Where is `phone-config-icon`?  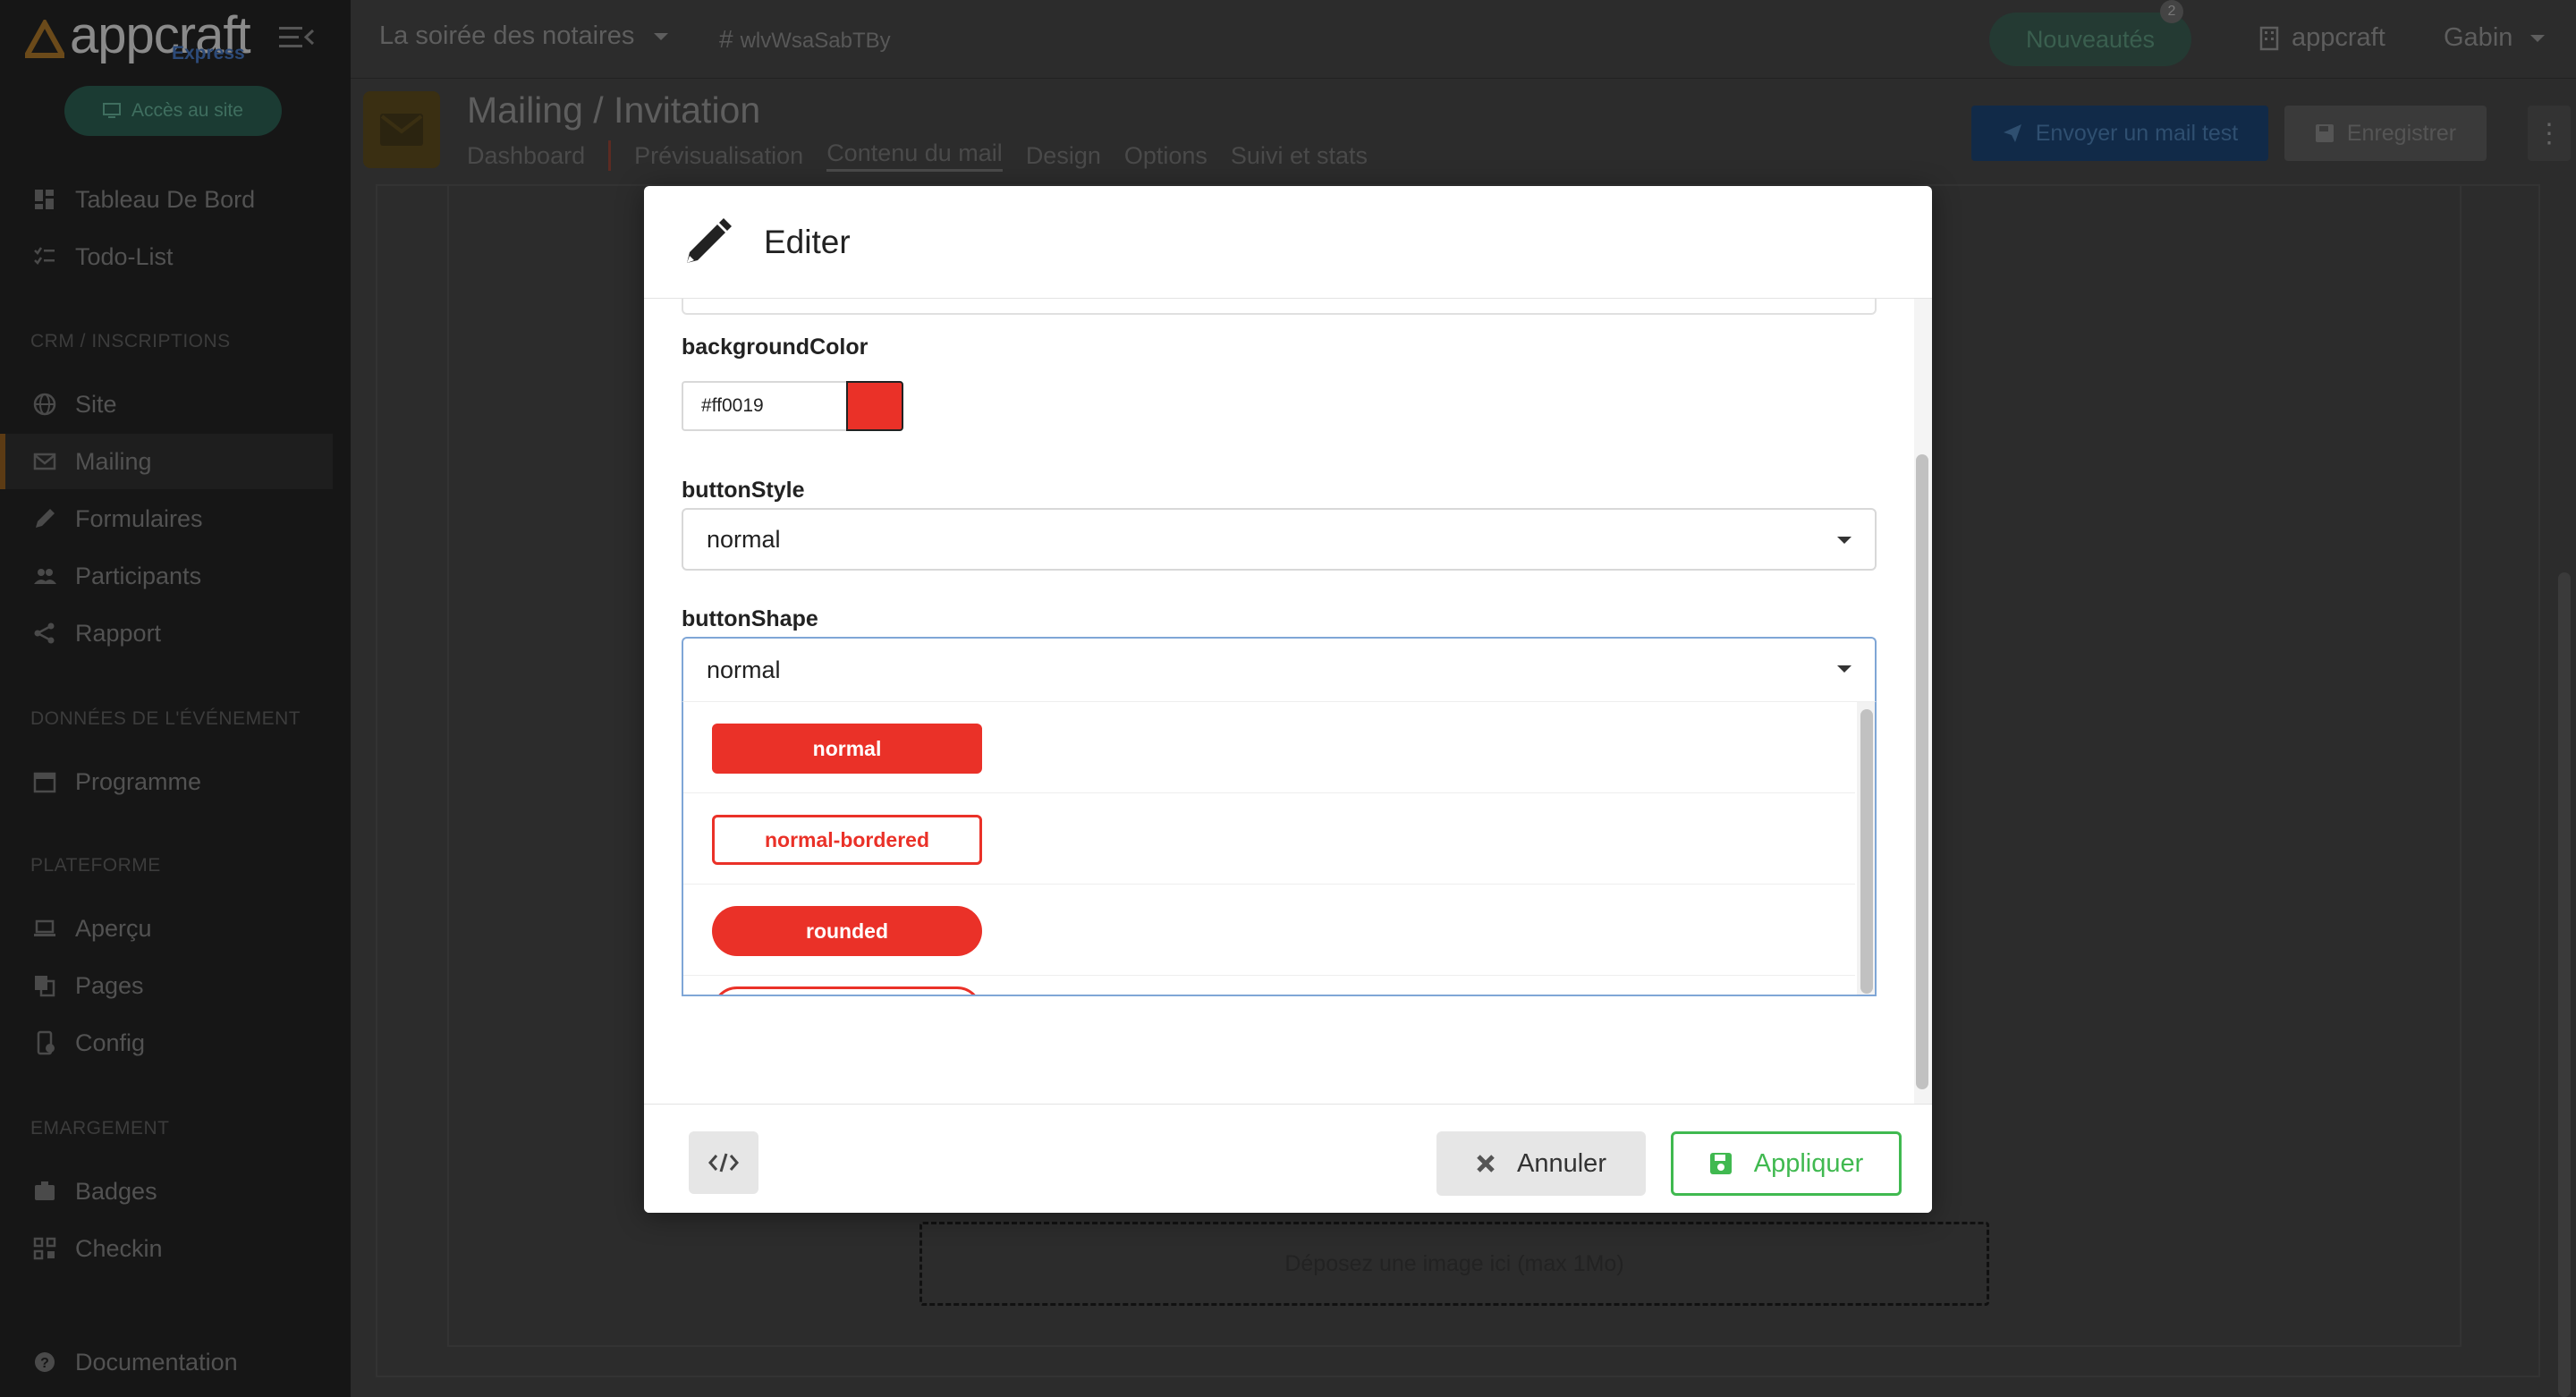
phone-config-icon is located at coordinates (44, 1042).